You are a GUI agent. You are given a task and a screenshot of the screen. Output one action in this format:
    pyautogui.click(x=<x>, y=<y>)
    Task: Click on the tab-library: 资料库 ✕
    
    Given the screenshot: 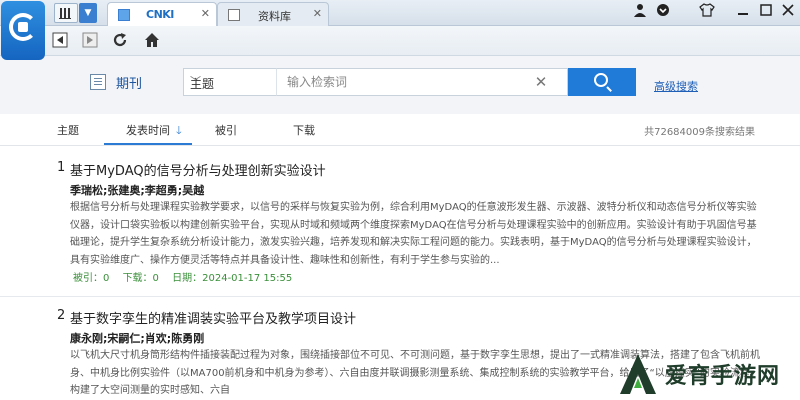 What is the action you would take?
    pyautogui.click(x=273, y=14)
    